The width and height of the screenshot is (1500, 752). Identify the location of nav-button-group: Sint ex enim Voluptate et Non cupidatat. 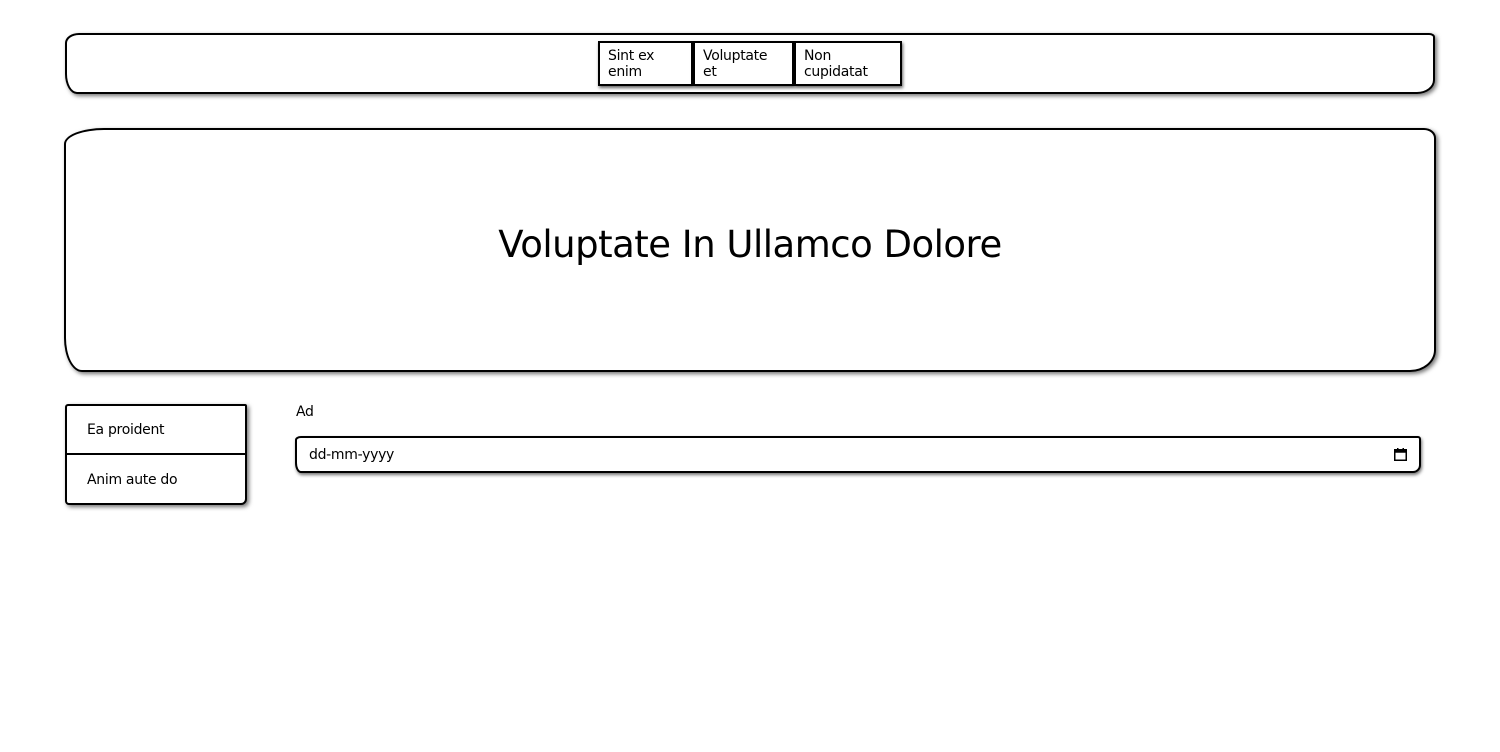
(750, 63).